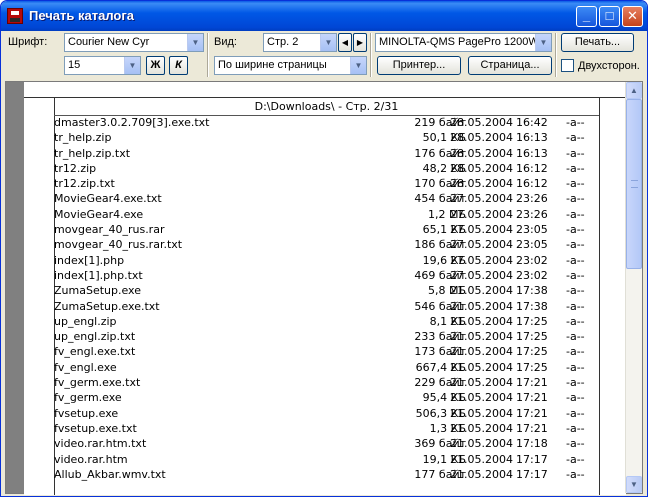 This screenshot has height=497, width=648. What do you see at coordinates (532, 122) in the screenshot?
I see `file-time: 16:42` at bounding box center [532, 122].